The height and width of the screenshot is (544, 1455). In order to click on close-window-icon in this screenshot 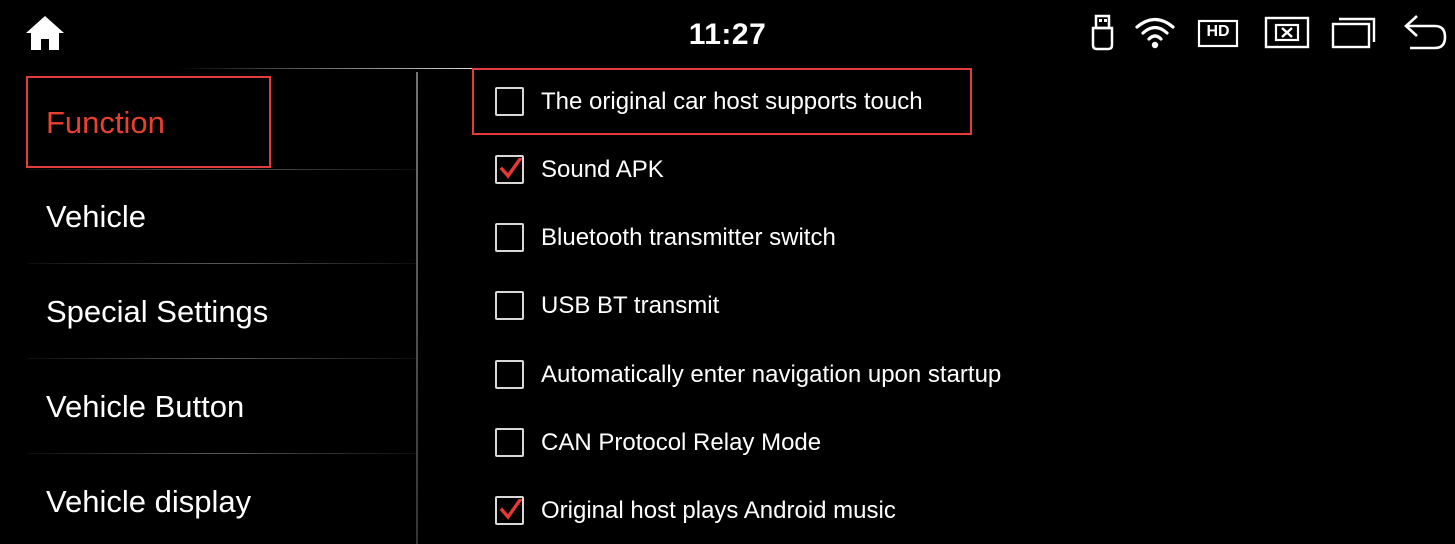, I will do `click(1287, 33)`.